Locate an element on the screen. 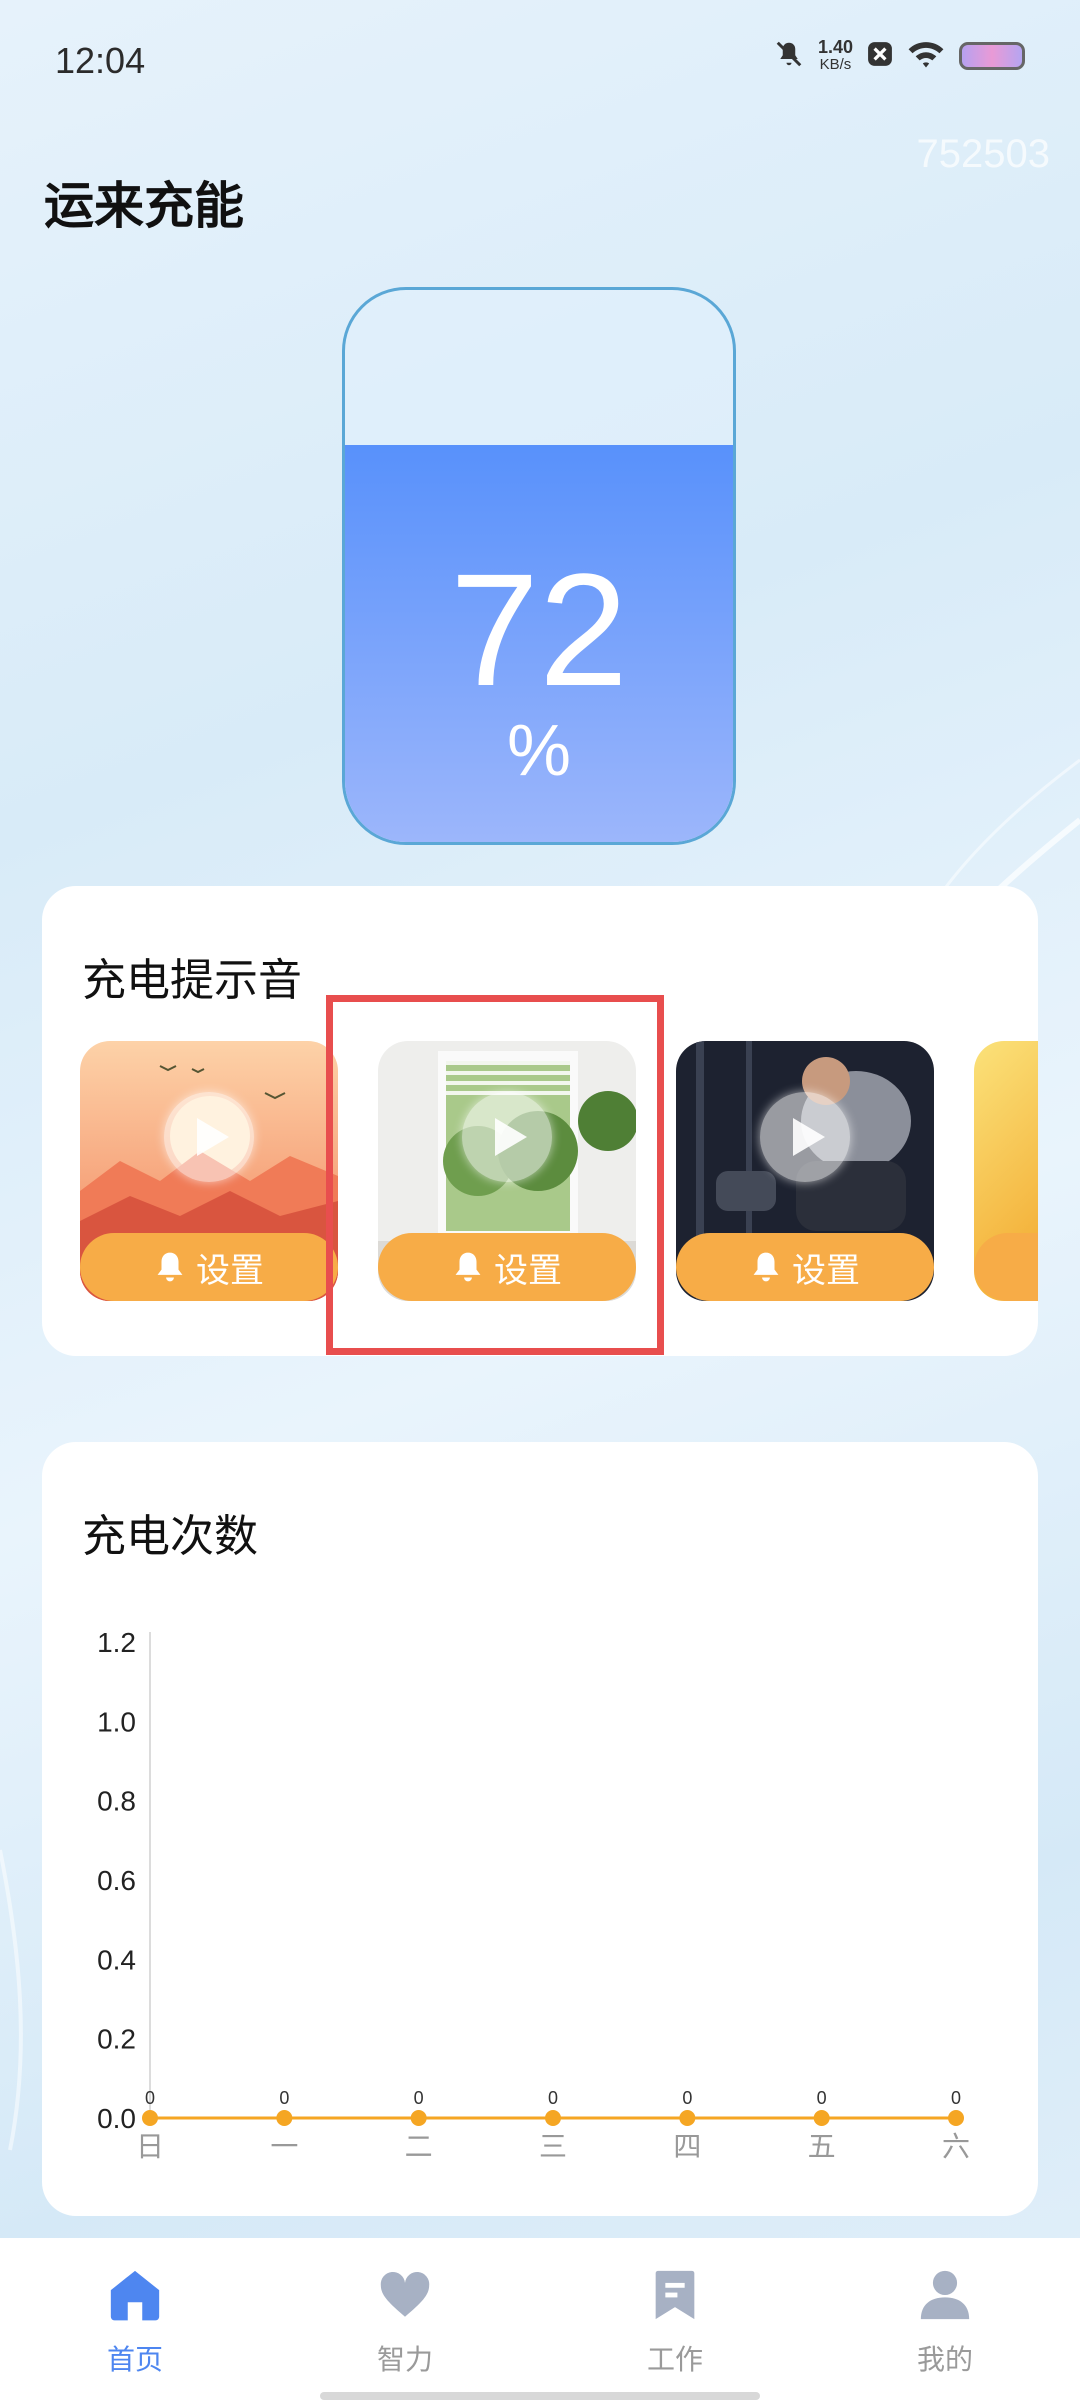 This screenshot has width=1080, height=2408. y-tick-label: 0.2 is located at coordinates (116, 2039).